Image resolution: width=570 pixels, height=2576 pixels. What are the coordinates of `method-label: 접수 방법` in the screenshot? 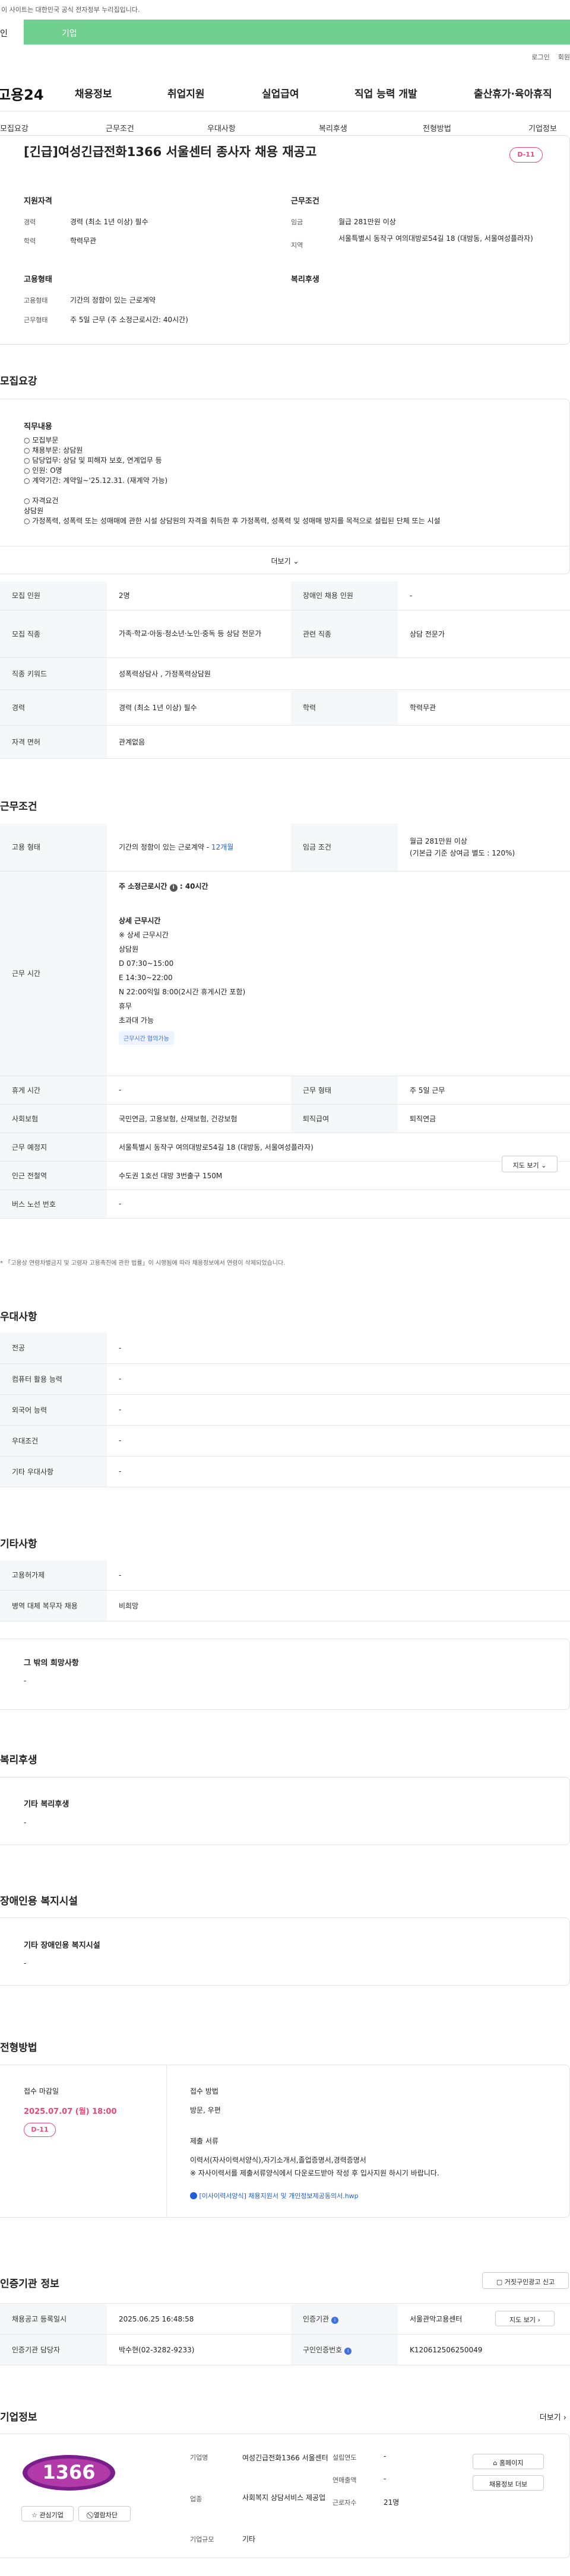 It's located at (204, 2091).